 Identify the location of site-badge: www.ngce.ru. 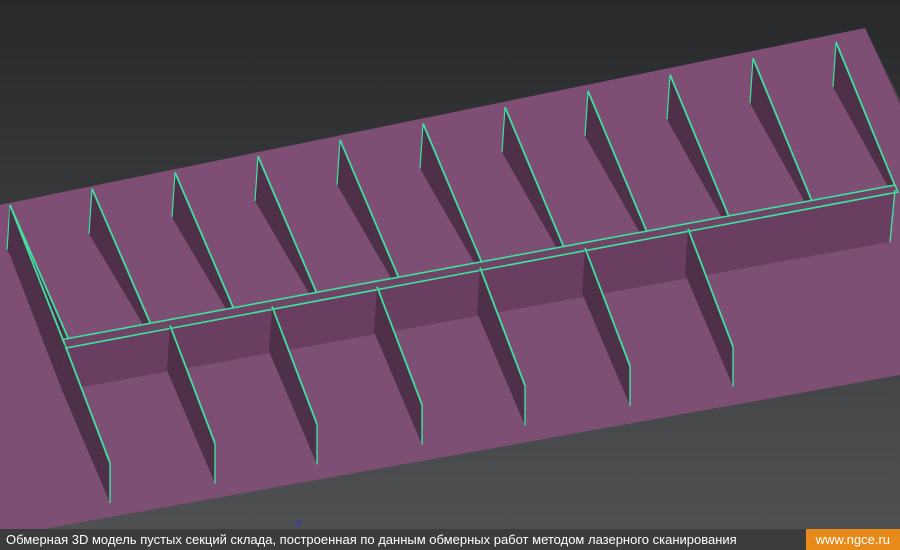
(852, 539).